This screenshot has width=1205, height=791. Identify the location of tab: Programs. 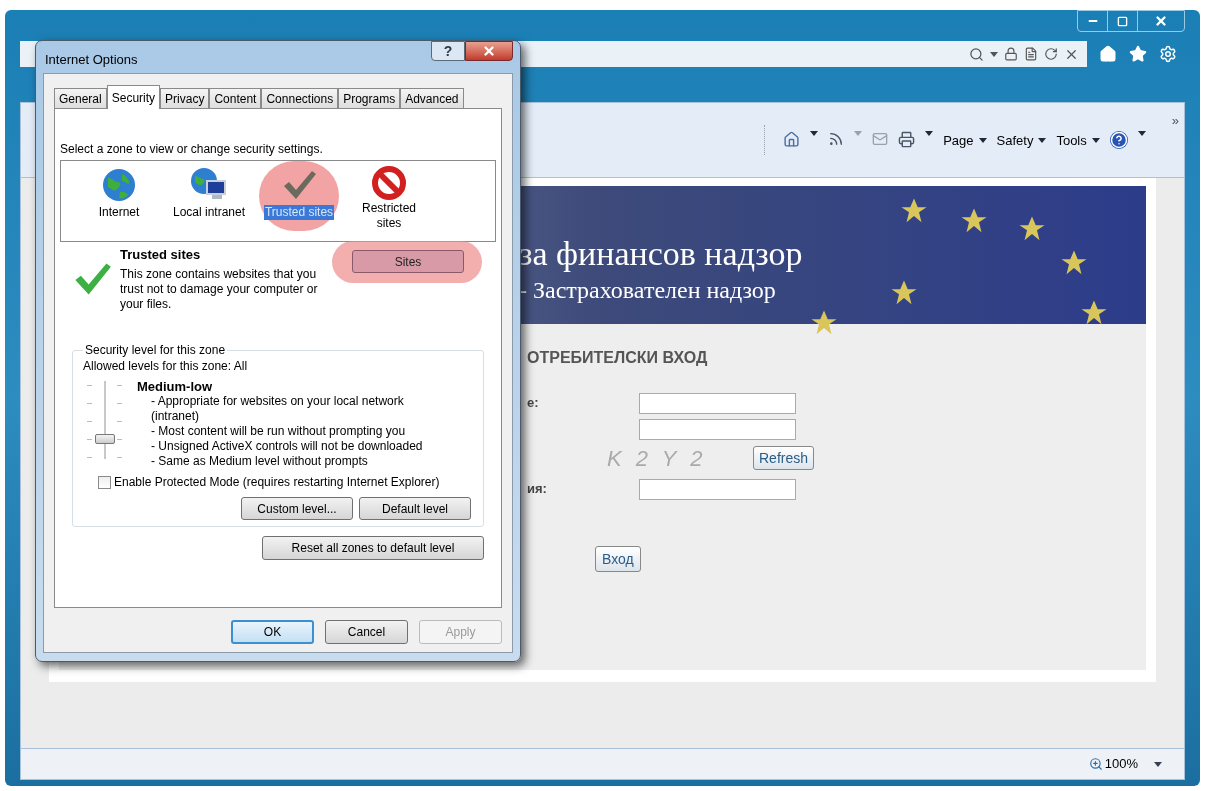
(369, 98).